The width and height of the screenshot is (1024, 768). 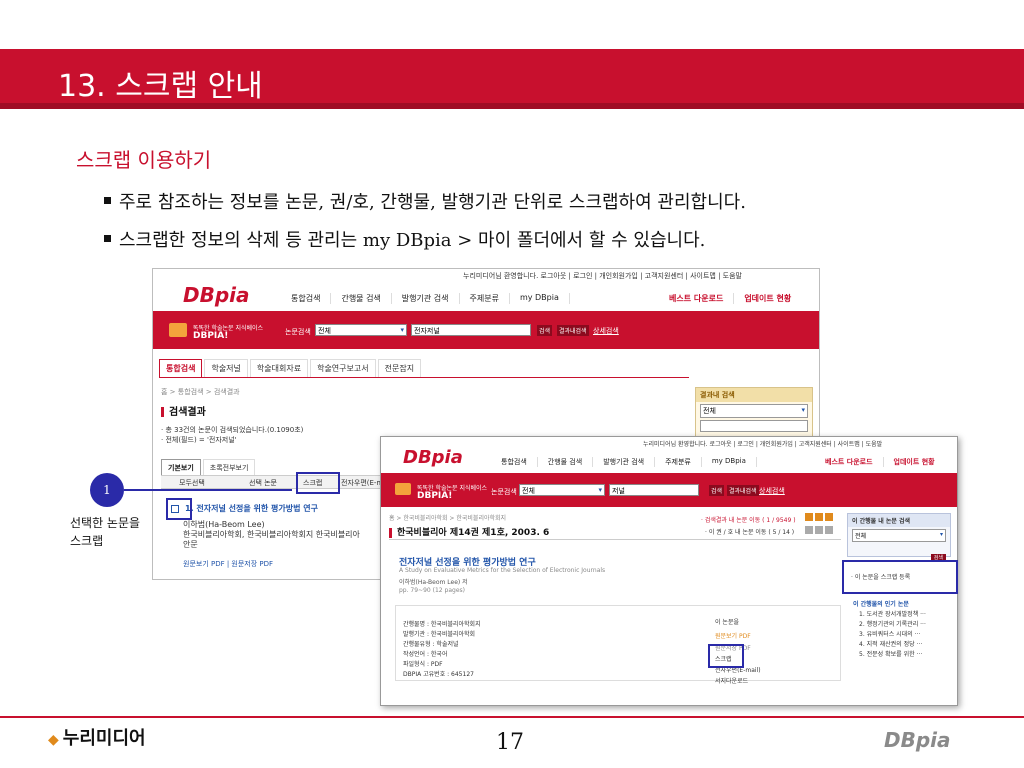 I want to click on footer-line, so click(x=512, y=717).